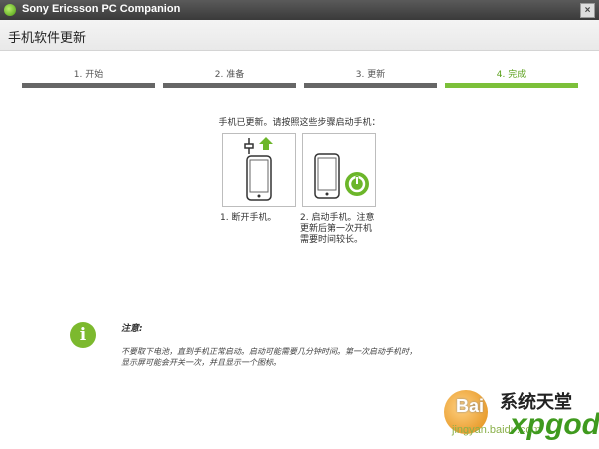 The width and height of the screenshot is (599, 449). What do you see at coordinates (370, 75) in the screenshot?
I see `step-label: 3. 更新` at bounding box center [370, 75].